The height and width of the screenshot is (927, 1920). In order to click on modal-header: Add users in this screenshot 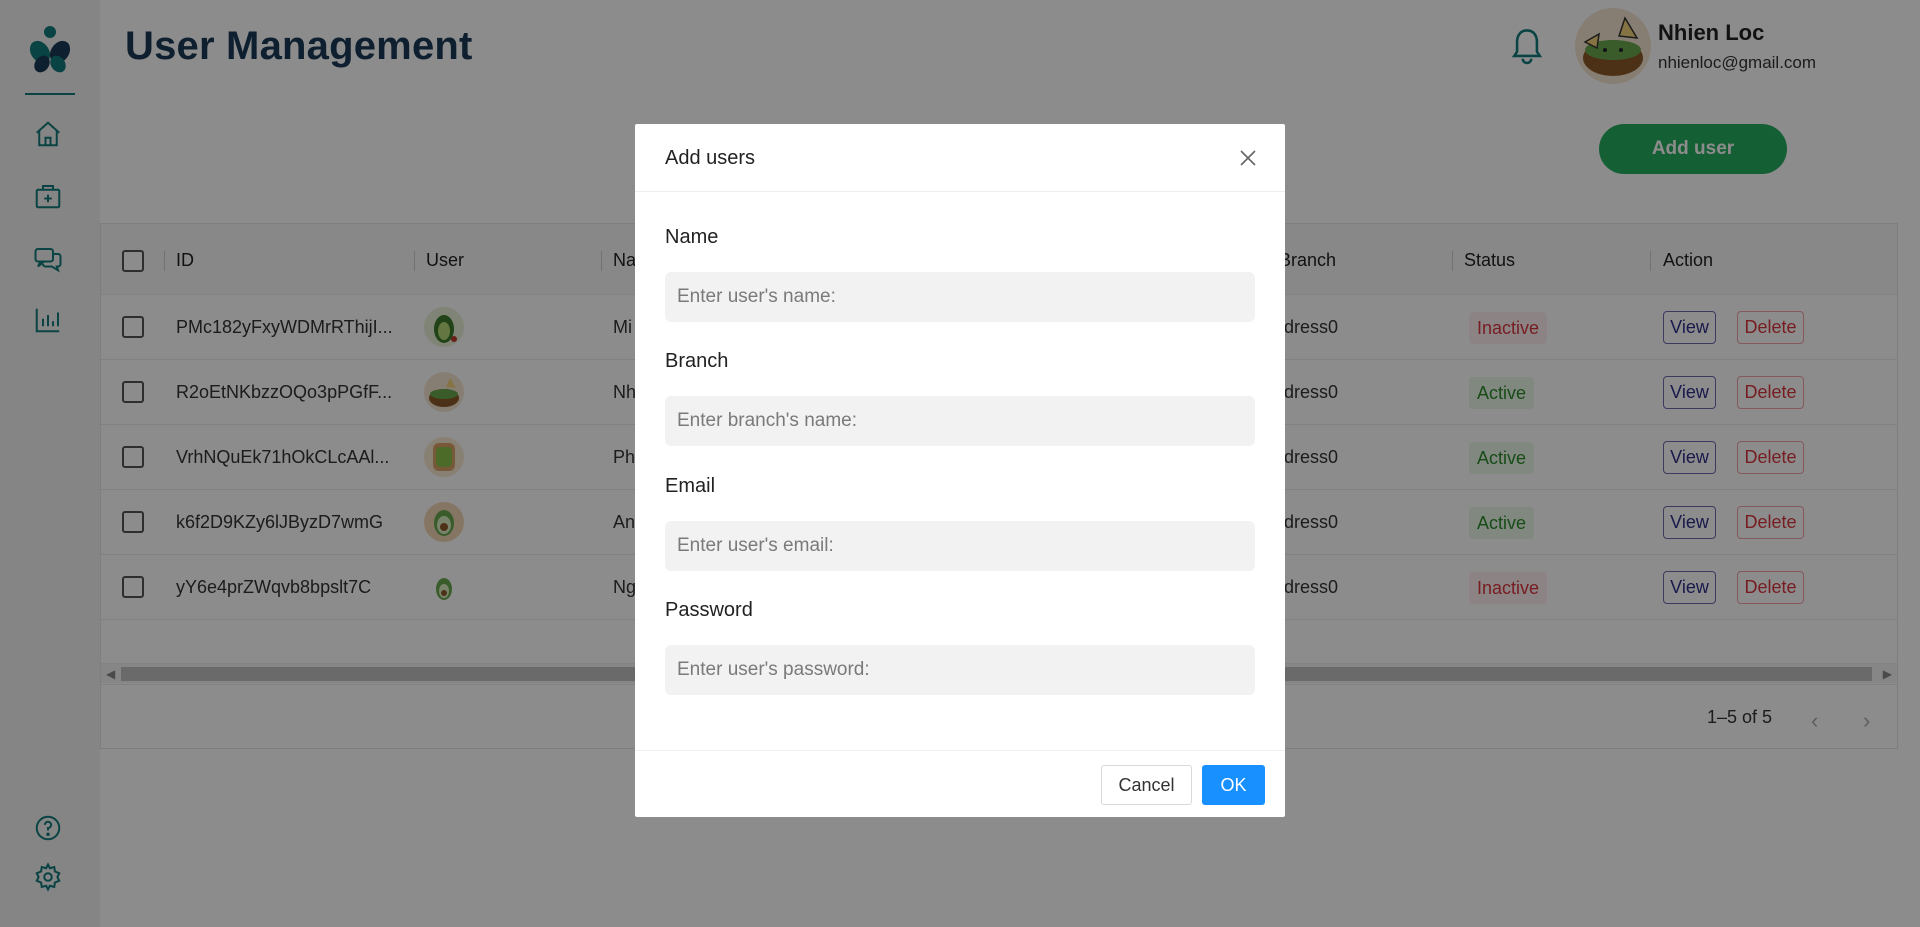, I will do `click(960, 158)`.